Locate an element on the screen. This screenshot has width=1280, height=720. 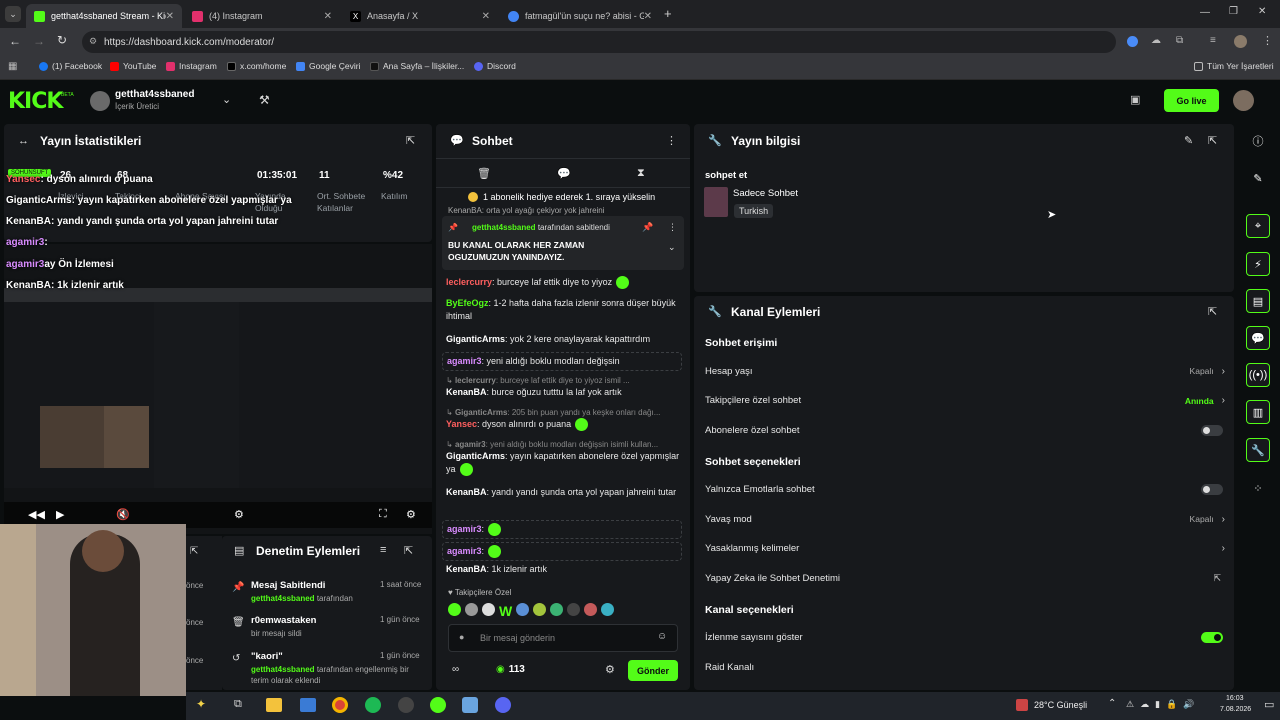
infinity-icon: ∞ is located at coordinates (455, 669).